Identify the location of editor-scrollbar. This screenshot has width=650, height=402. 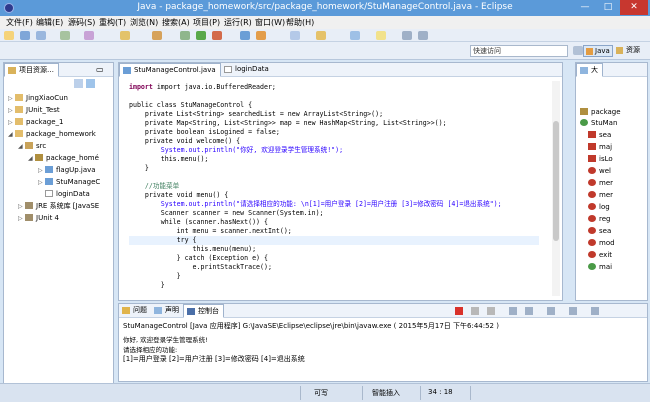
(556, 188).